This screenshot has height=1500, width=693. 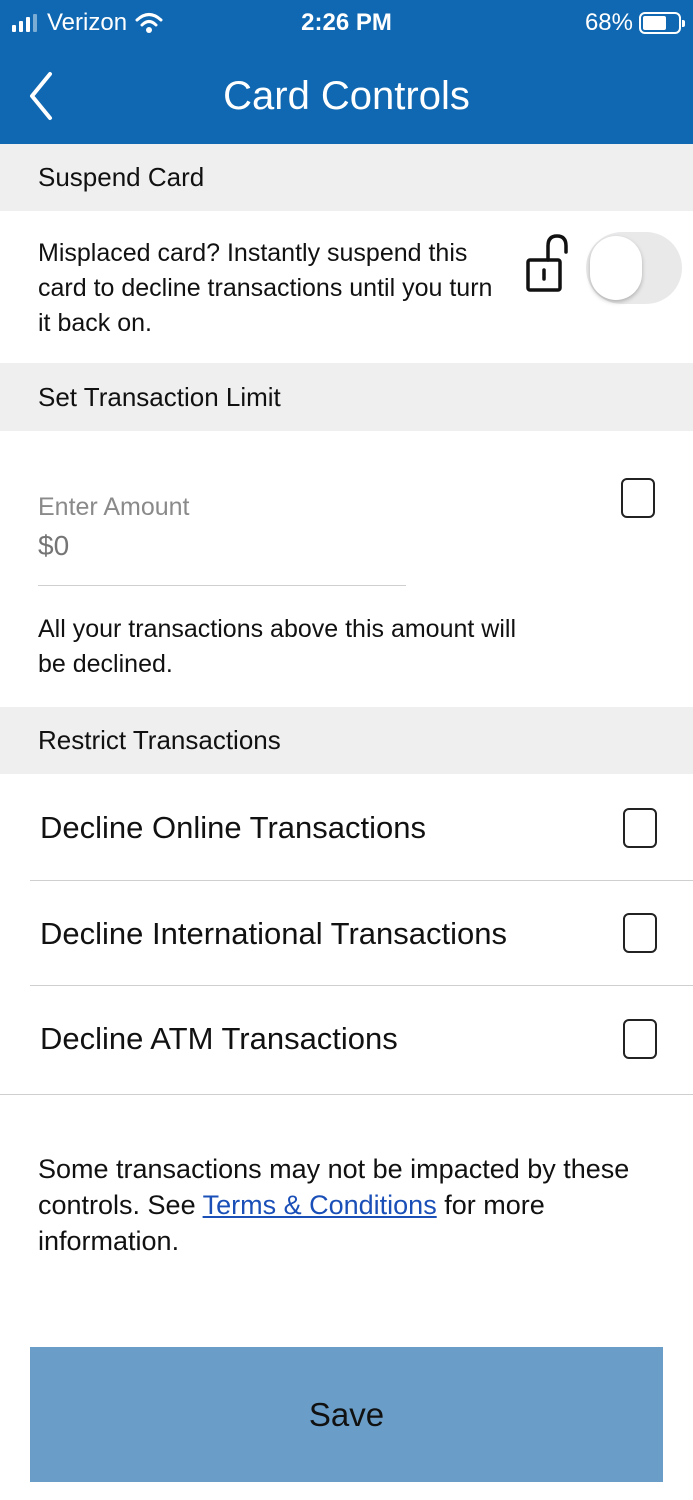 I want to click on restrict-row-international: Decline International Transactions, so click(x=346, y=933).